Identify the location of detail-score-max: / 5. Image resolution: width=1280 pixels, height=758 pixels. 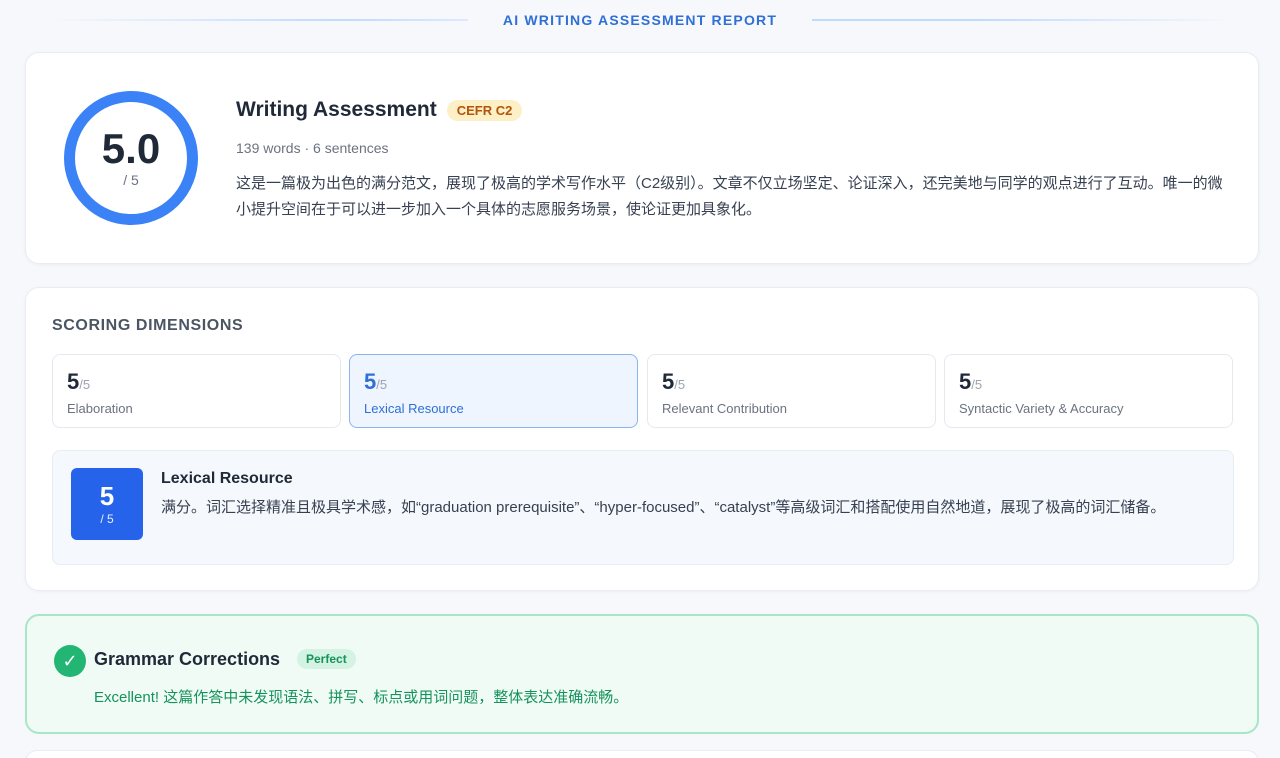
(107, 519).